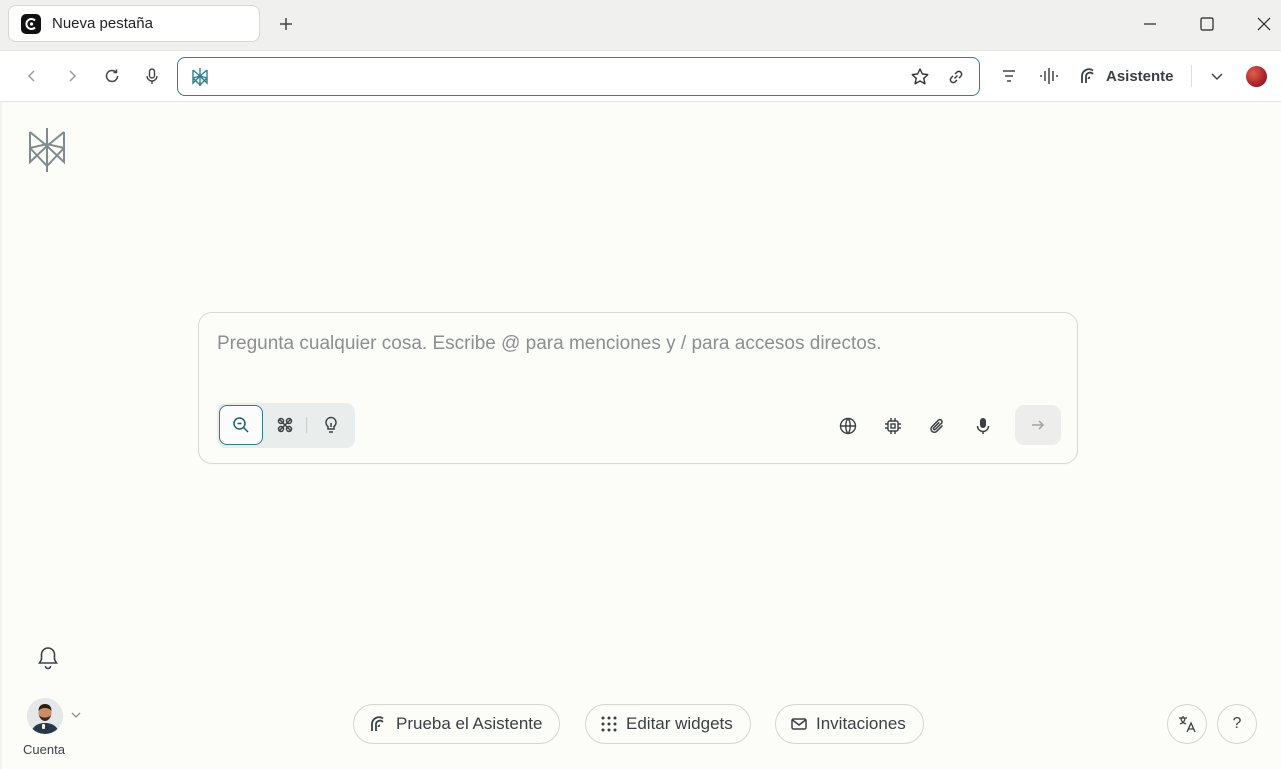  I want to click on perplexity-comet-icon, so click(31, 23).